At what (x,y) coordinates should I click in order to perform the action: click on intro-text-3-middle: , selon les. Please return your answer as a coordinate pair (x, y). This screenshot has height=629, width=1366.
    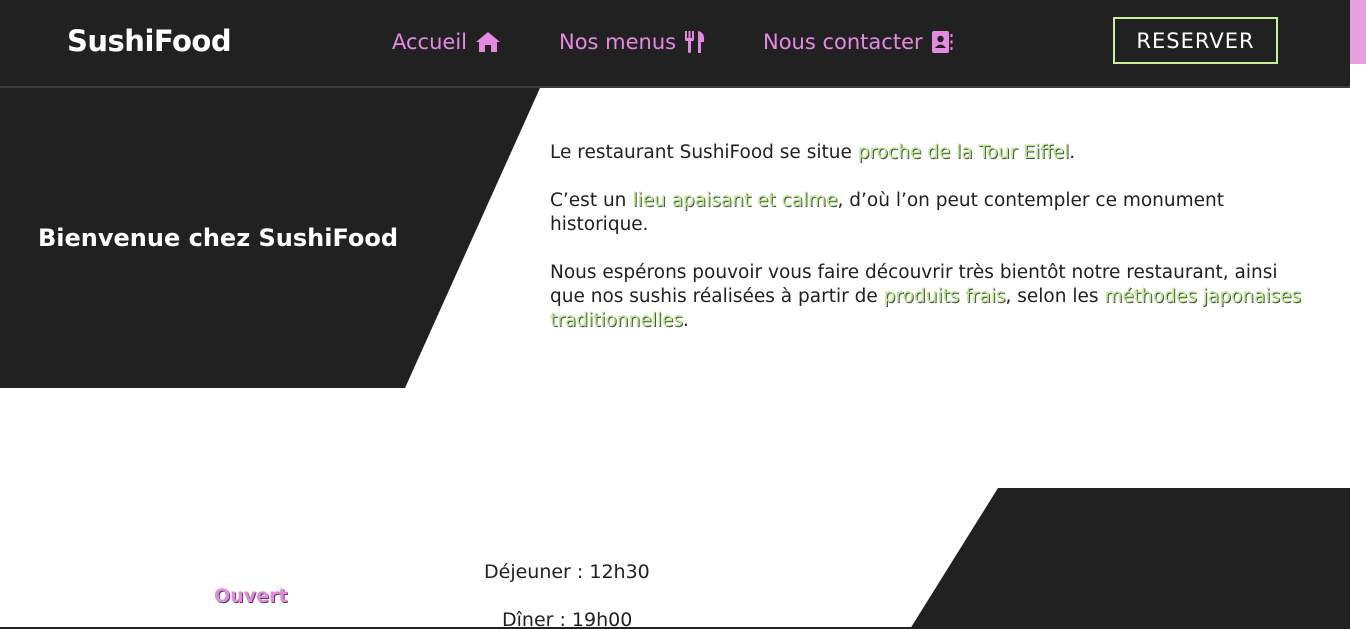
    Looking at the image, I should click on (1055, 296).